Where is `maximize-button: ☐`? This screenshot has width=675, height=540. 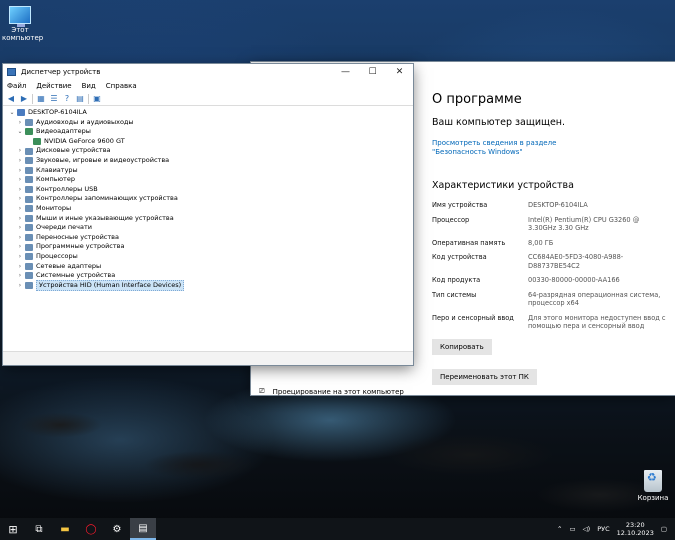 maximize-button: ☐ is located at coordinates (372, 71).